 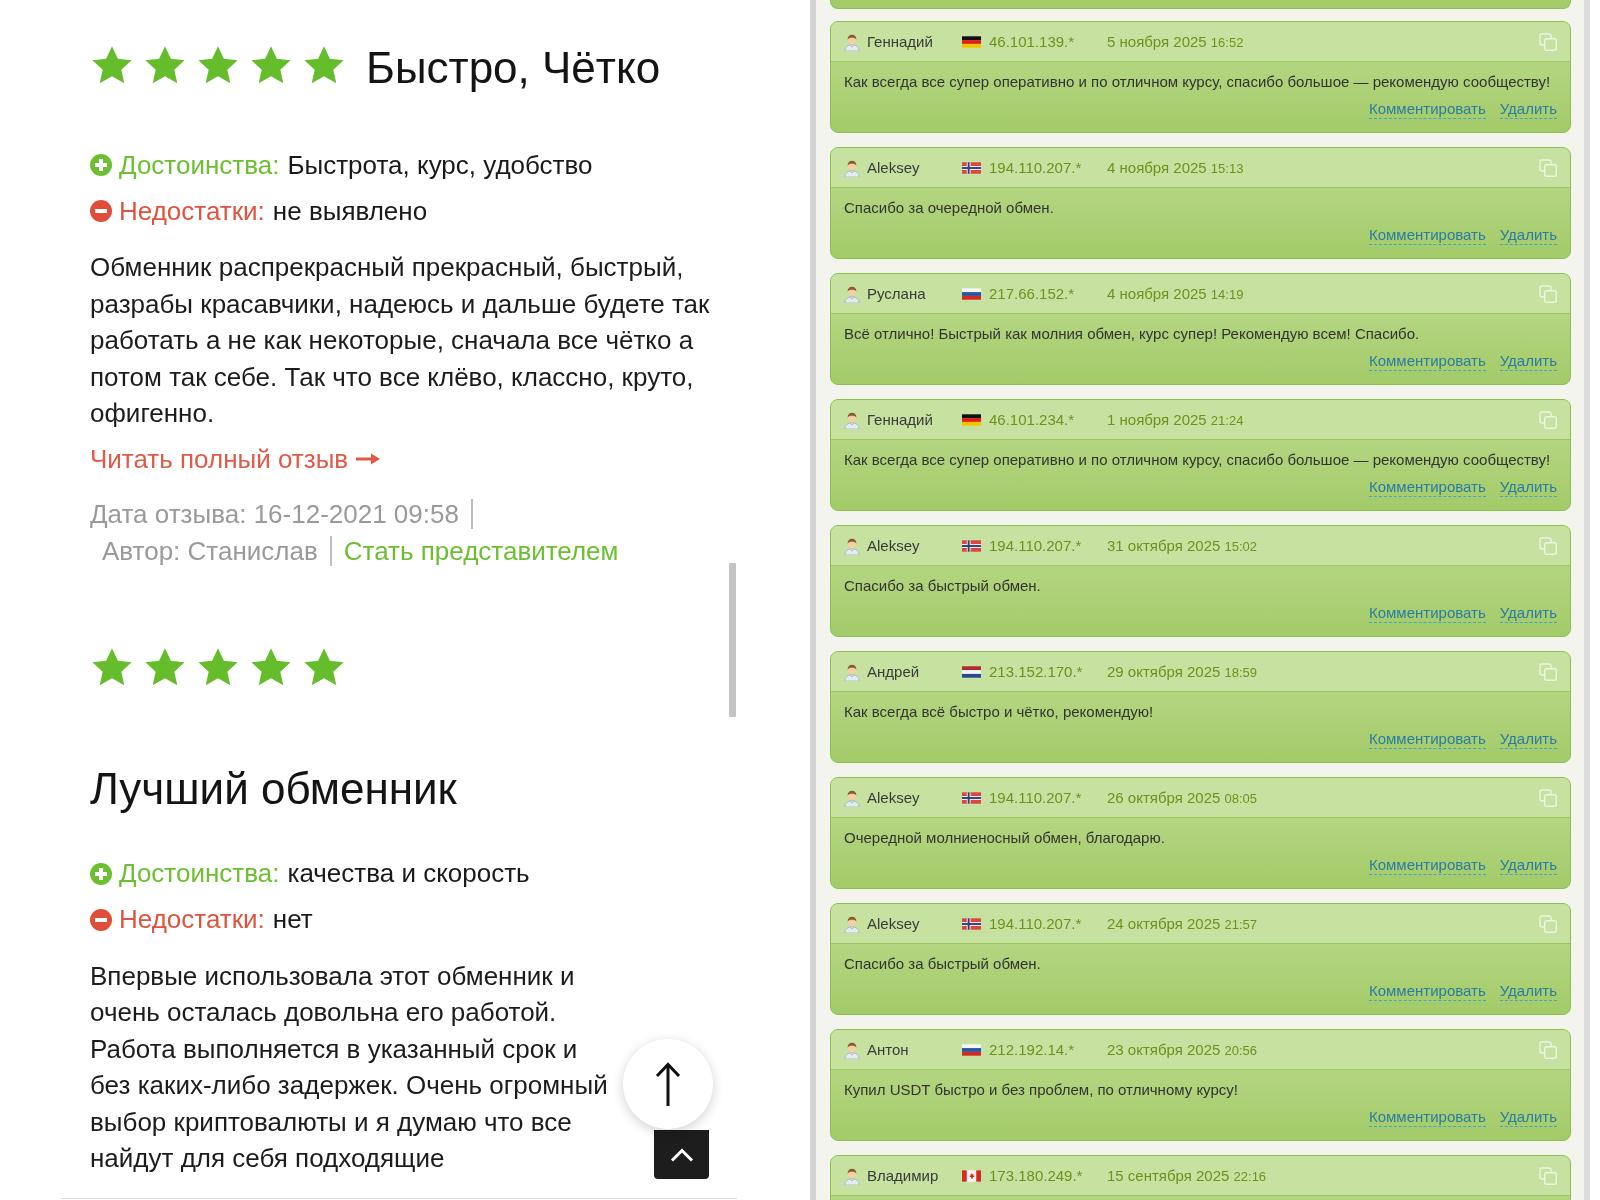 What do you see at coordinates (1175, 293) in the screenshot?
I see `comment-date: 4 ноября 2025 14:19` at bounding box center [1175, 293].